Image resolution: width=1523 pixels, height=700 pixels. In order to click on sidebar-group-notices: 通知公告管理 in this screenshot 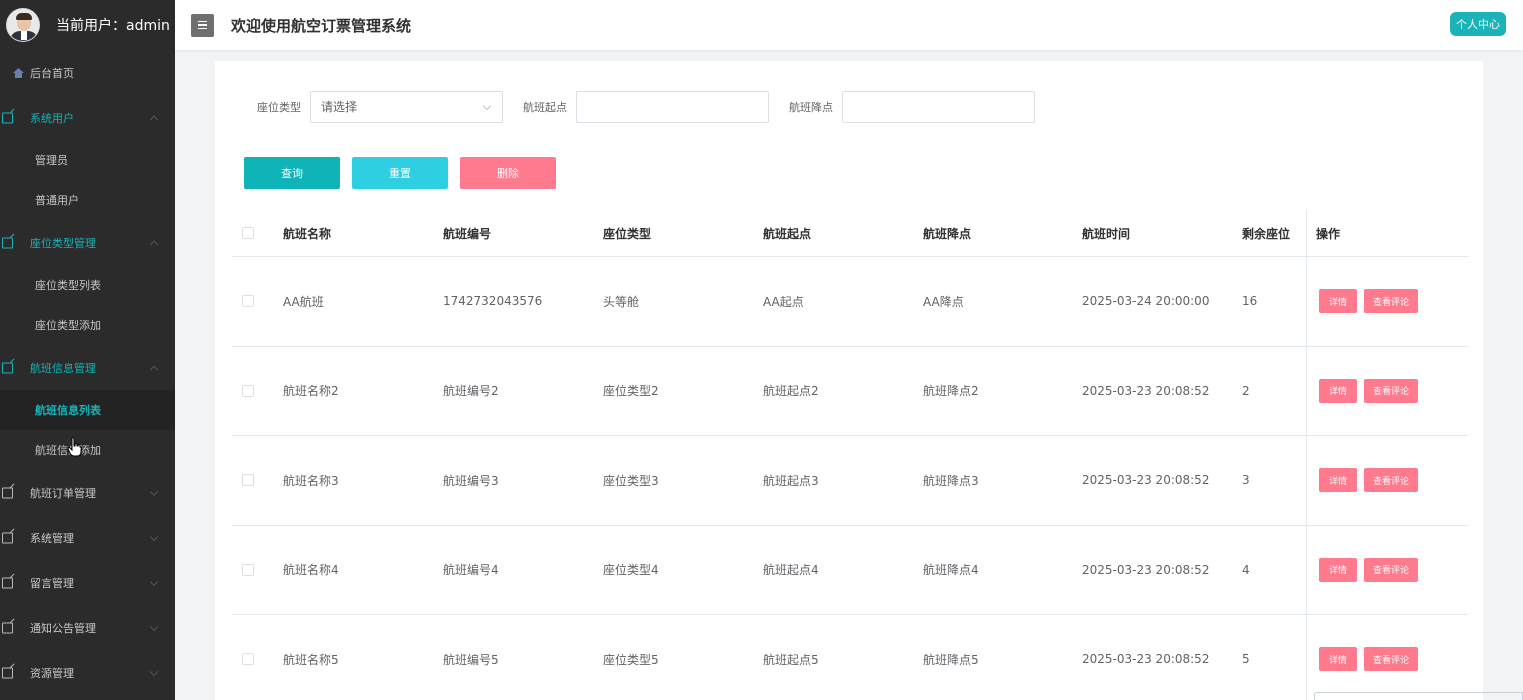, I will do `click(87, 627)`.